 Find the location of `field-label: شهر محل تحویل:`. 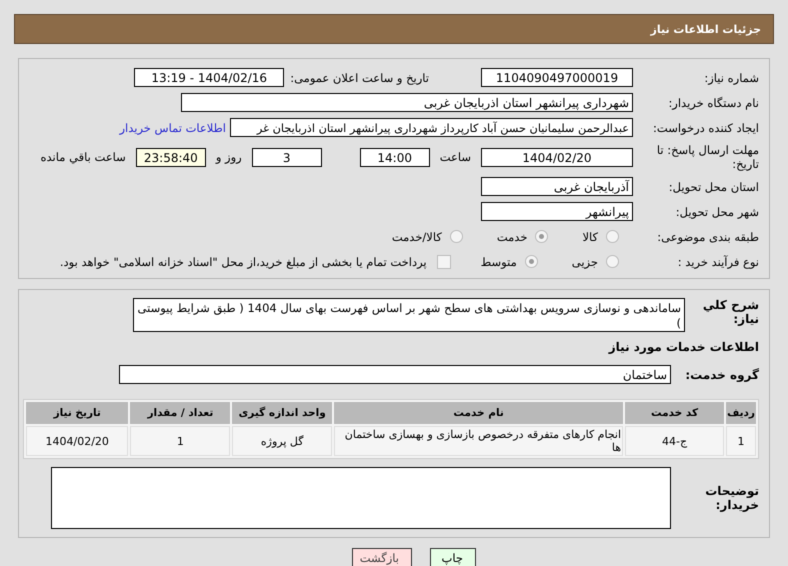

field-label: شهر محل تحویل: is located at coordinates (716, 211).